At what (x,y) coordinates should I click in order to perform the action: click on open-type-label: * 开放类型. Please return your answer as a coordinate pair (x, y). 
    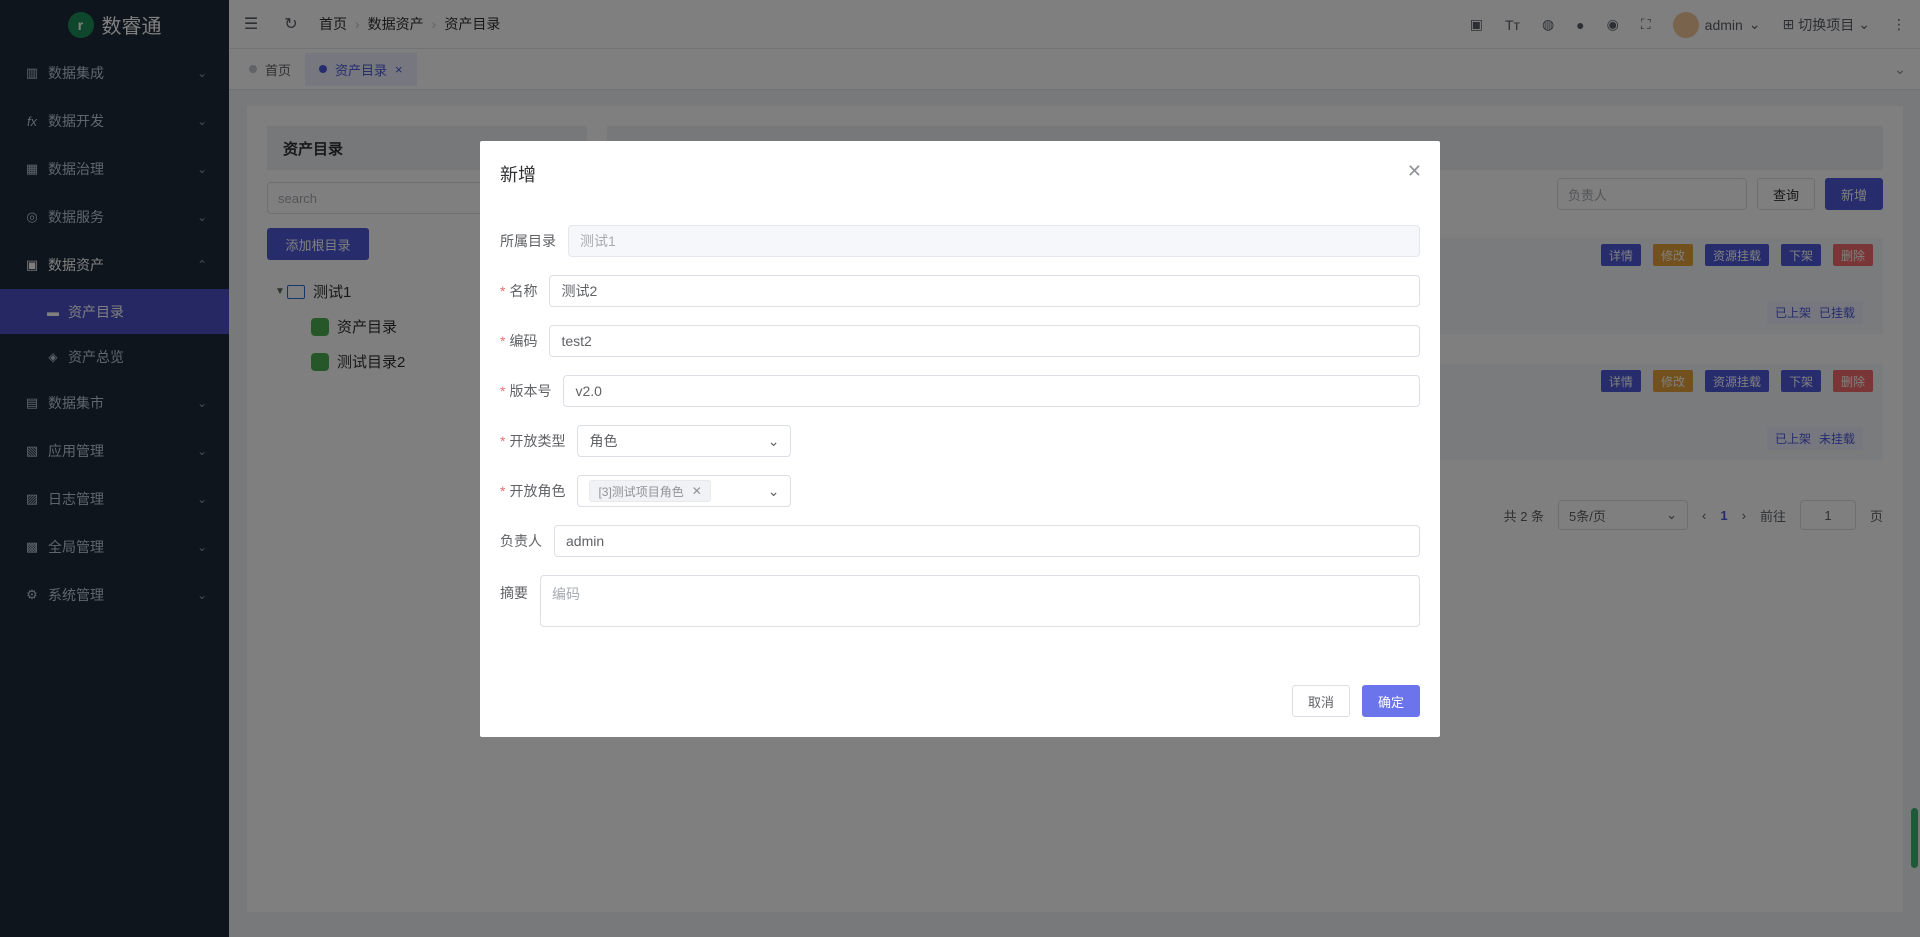
    Looking at the image, I should click on (533, 441).